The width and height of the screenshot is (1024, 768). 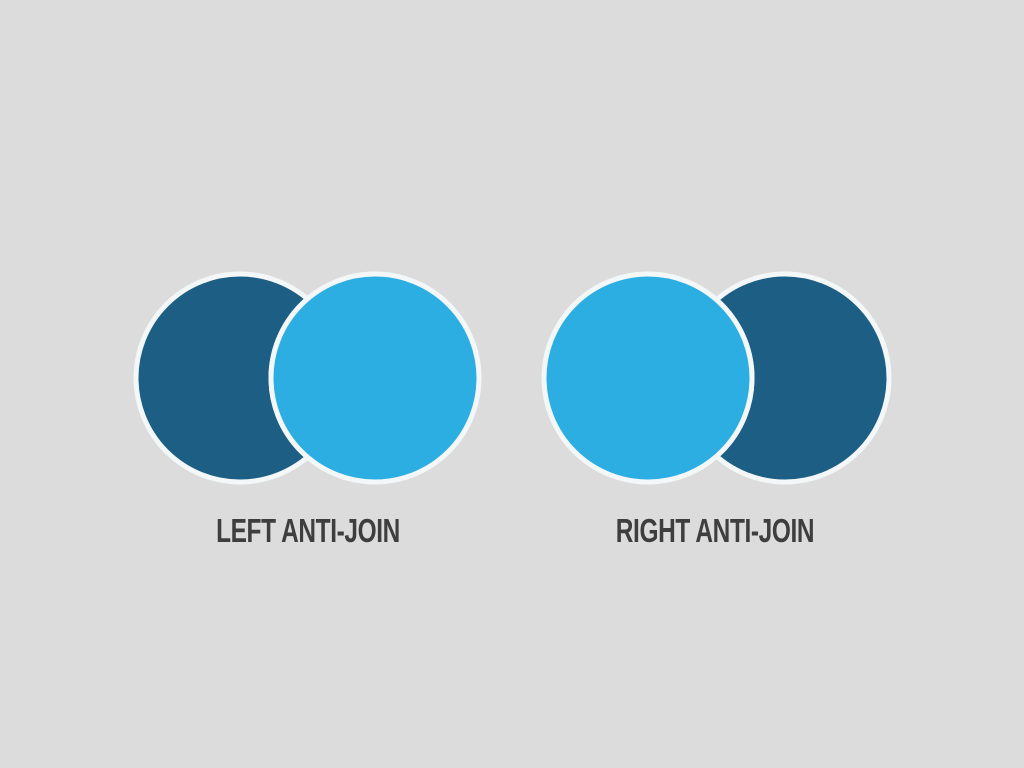 What do you see at coordinates (716, 378) in the screenshot?
I see `right-anti-join-diagram` at bounding box center [716, 378].